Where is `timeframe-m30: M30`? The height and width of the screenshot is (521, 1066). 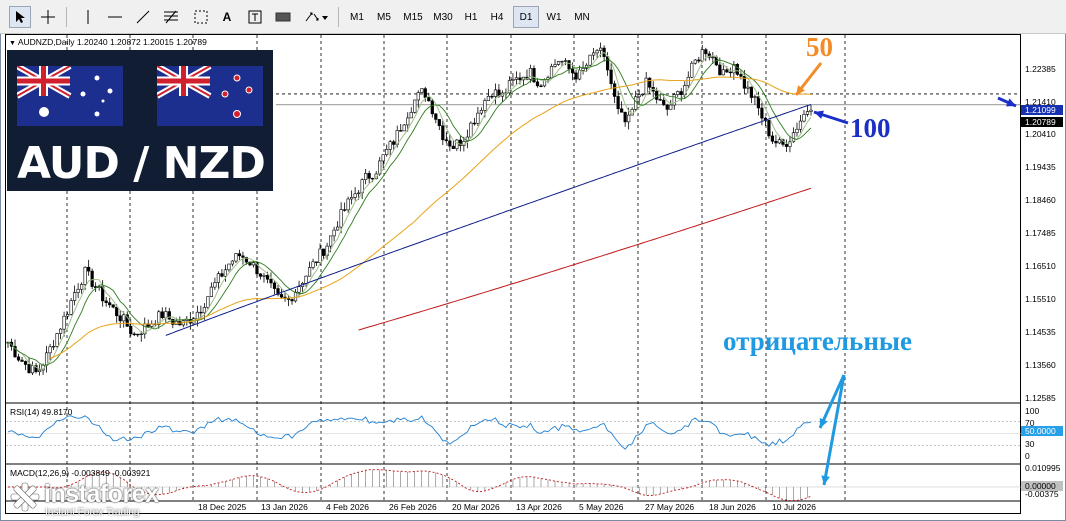 timeframe-m30: M30 is located at coordinates (443, 17).